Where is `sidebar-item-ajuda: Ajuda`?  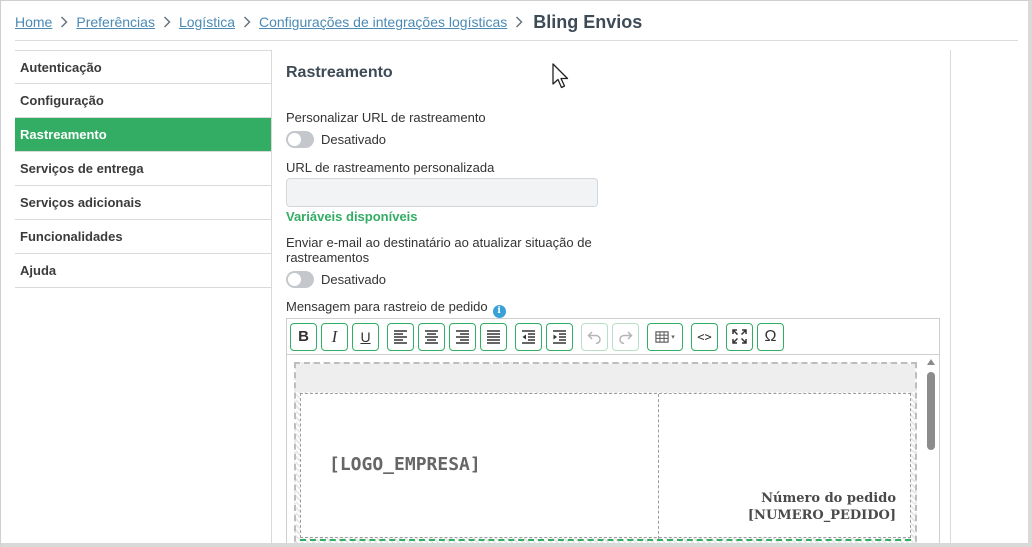
sidebar-item-ajuda: Ajuda is located at coordinates (143, 271).